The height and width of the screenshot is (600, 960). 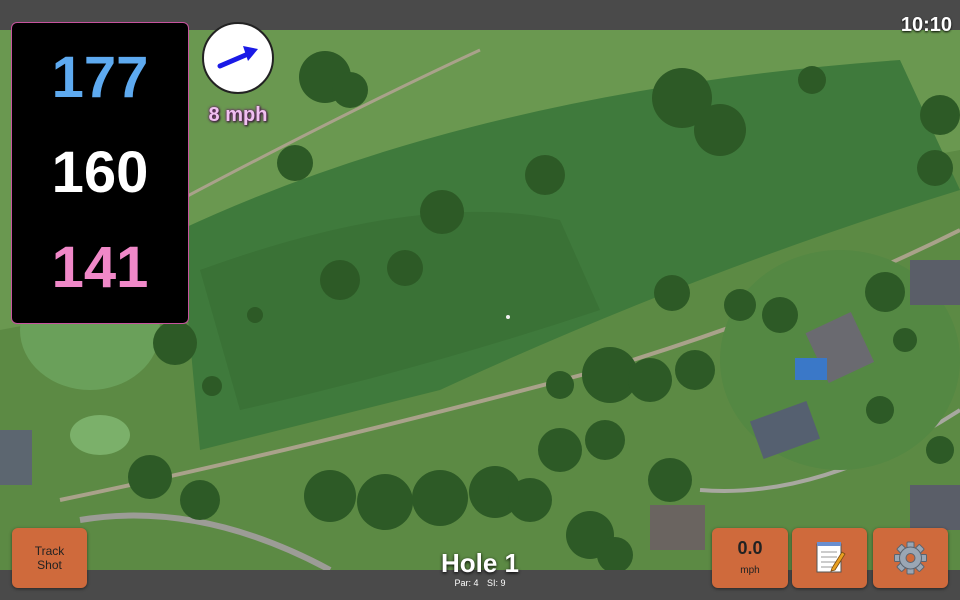 What do you see at coordinates (750, 548) in the screenshot?
I see `speed-value: 0.0` at bounding box center [750, 548].